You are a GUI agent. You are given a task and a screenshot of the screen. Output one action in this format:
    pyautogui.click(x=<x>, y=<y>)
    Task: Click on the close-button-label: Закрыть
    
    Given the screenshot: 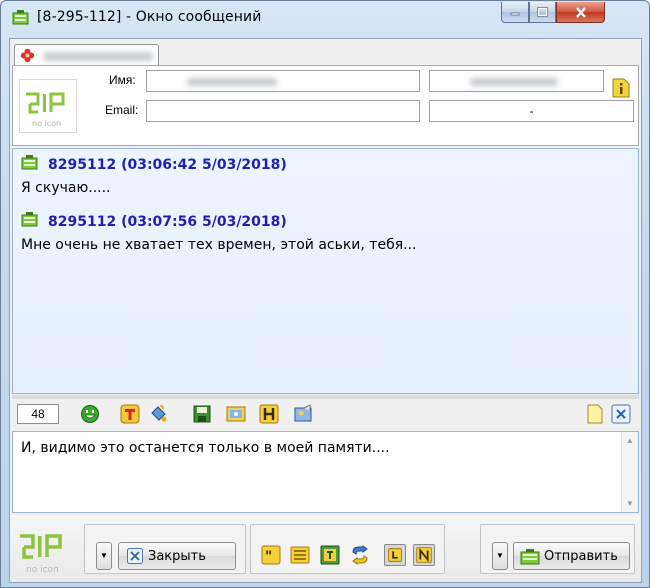 What is the action you would take?
    pyautogui.click(x=177, y=556)
    